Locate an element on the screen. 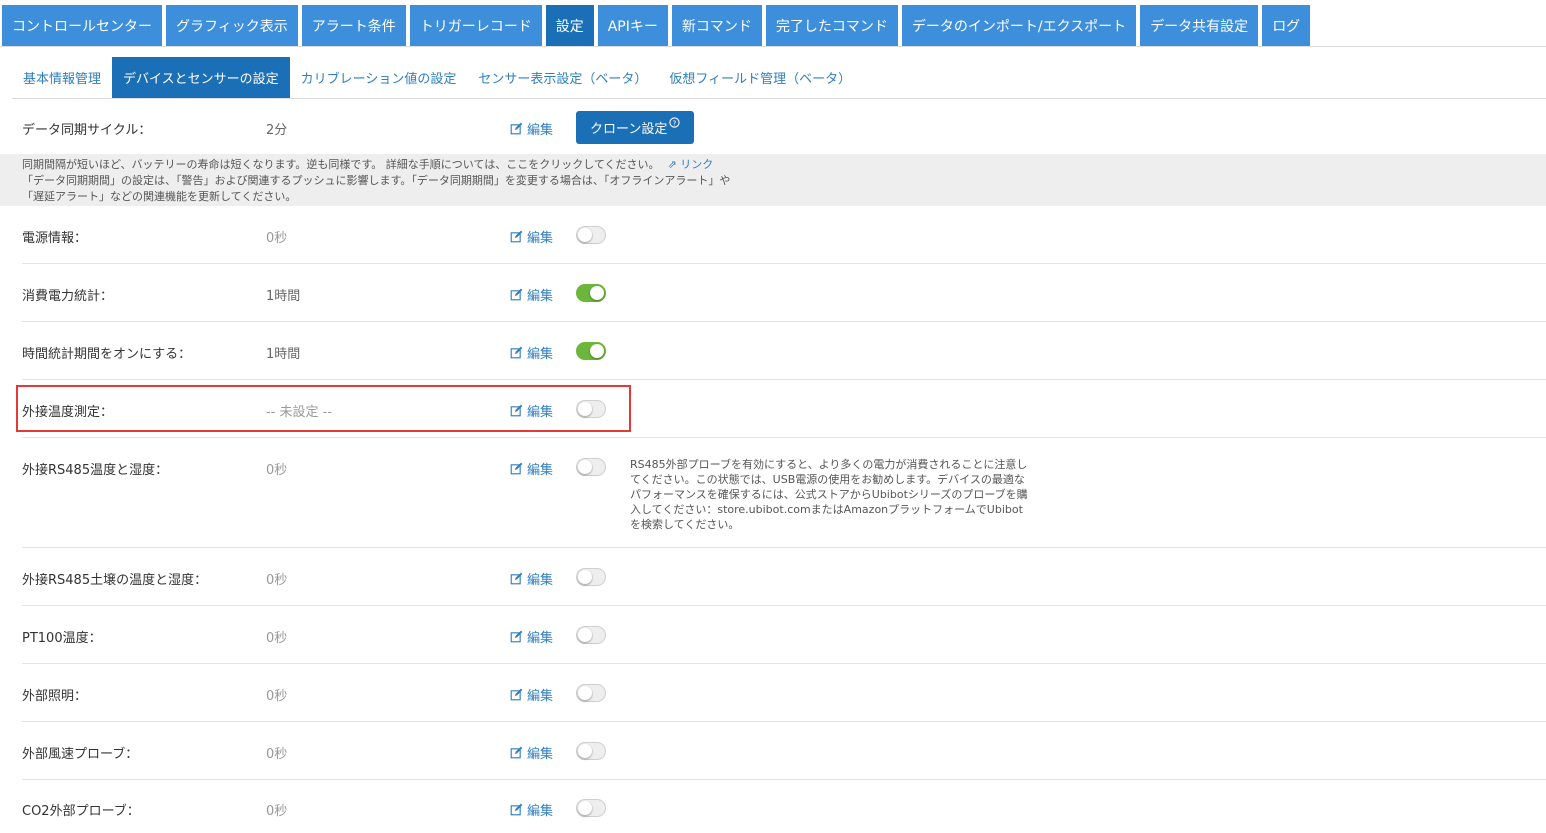 The image size is (1546, 833). power-stats-toggle is located at coordinates (591, 293).